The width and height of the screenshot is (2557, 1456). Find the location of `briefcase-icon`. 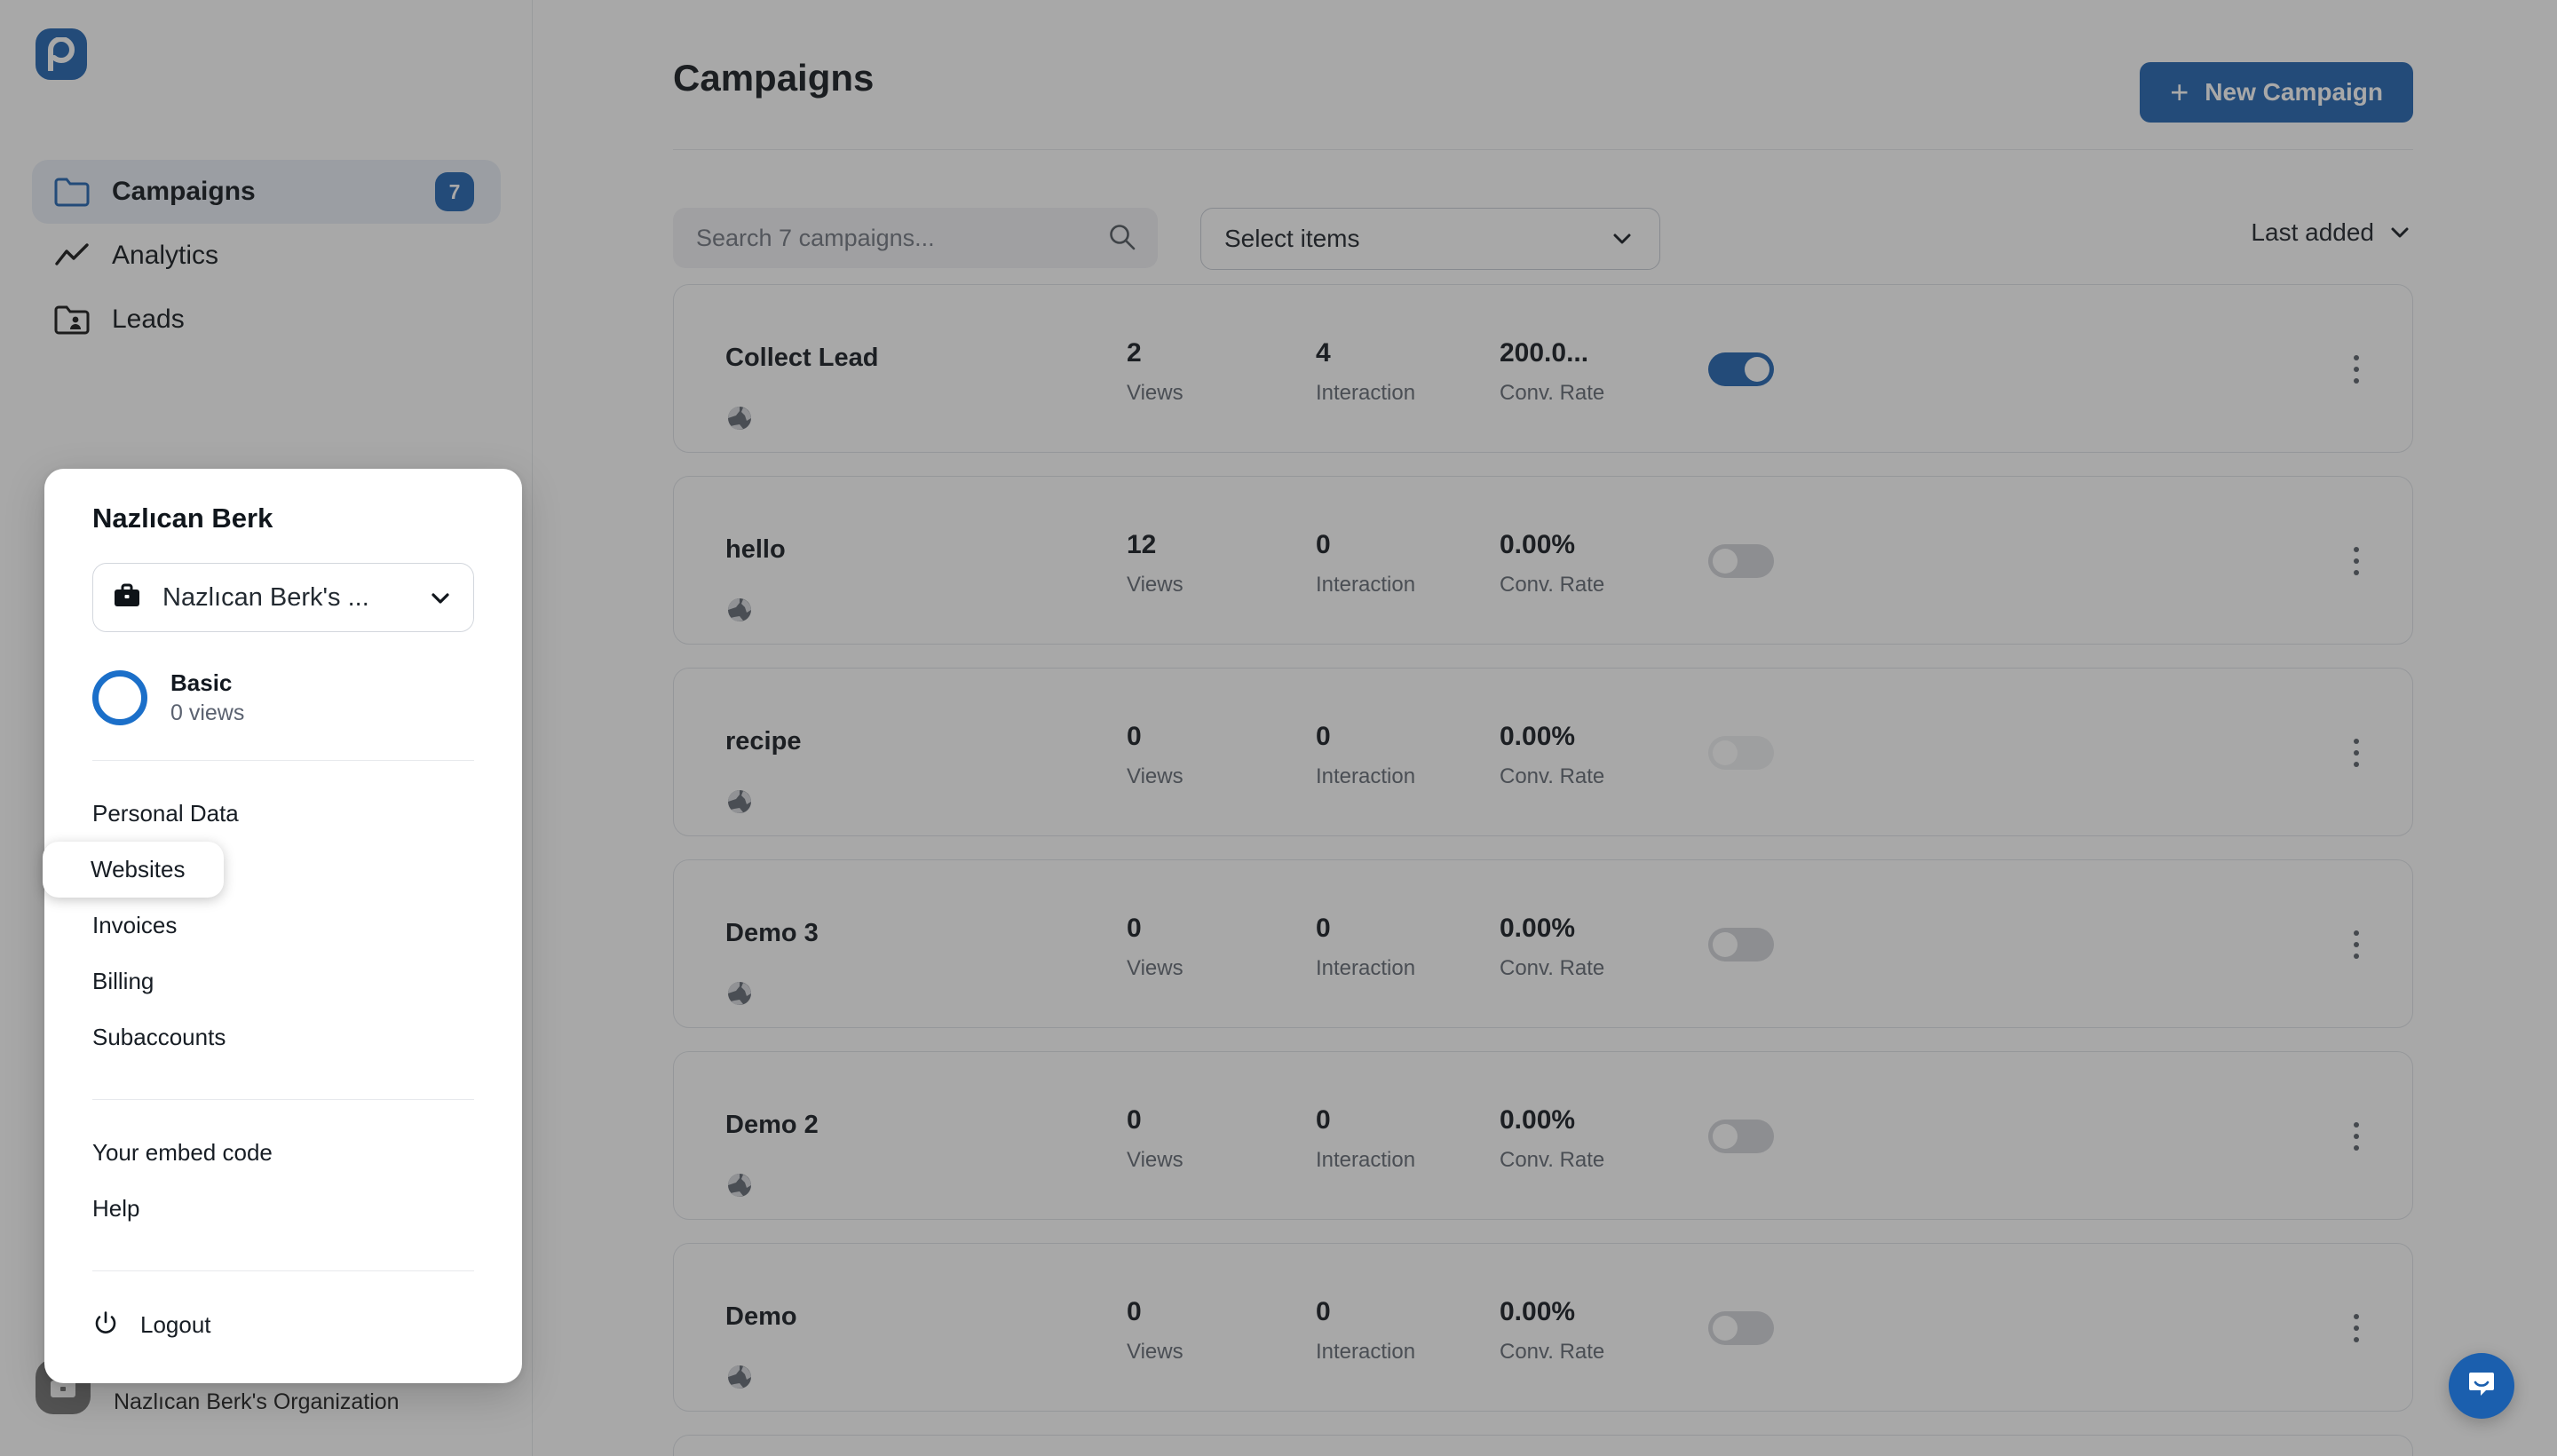

briefcase-icon is located at coordinates (128, 597).